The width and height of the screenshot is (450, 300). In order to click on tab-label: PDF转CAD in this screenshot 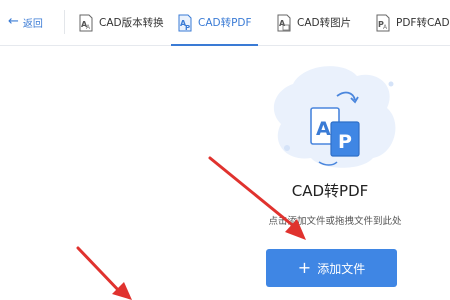, I will do `click(423, 23)`.